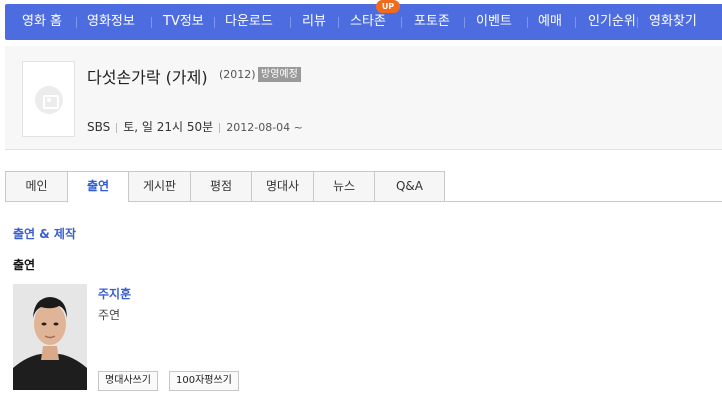 The height and width of the screenshot is (409, 722). What do you see at coordinates (432, 22) in the screenshot?
I see `nav-item-photo-zone: 포토존` at bounding box center [432, 22].